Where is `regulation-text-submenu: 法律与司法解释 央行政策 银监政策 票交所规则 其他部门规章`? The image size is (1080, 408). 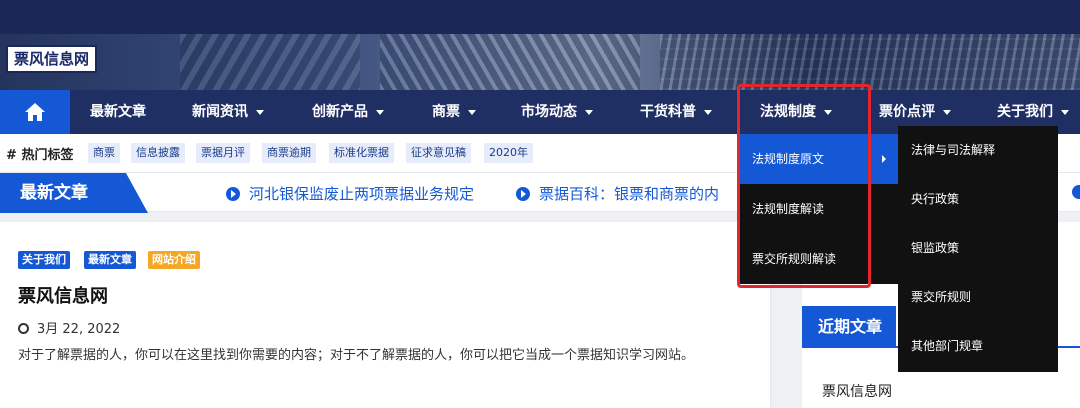 regulation-text-submenu: 法律与司法解释 央行政策 银监政策 票交所规则 其他部门规章 is located at coordinates (978, 249).